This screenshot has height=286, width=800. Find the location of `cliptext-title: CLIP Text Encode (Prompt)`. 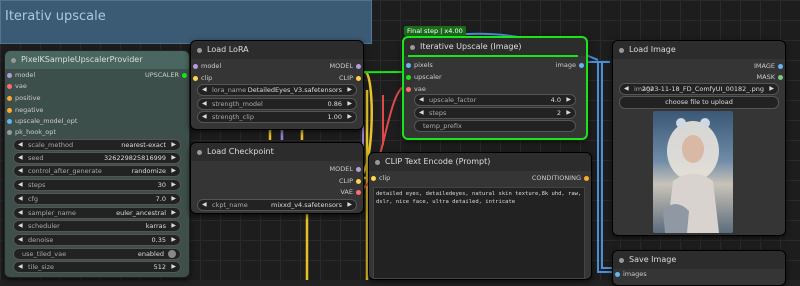

cliptext-title: CLIP Text Encode (Prompt) is located at coordinates (480, 162).